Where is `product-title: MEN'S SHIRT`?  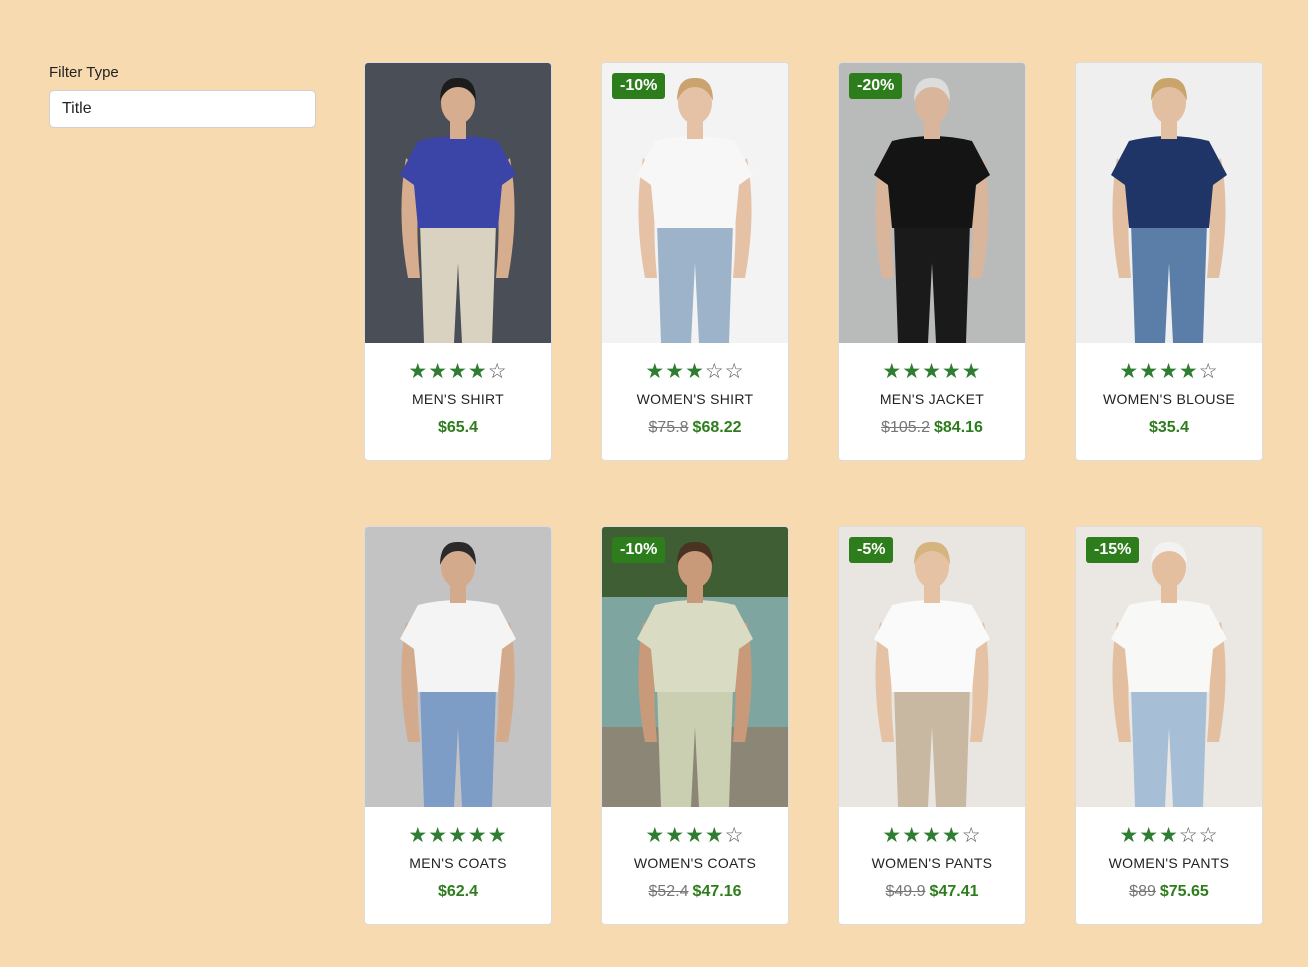 product-title: MEN'S SHIRT is located at coordinates (458, 399).